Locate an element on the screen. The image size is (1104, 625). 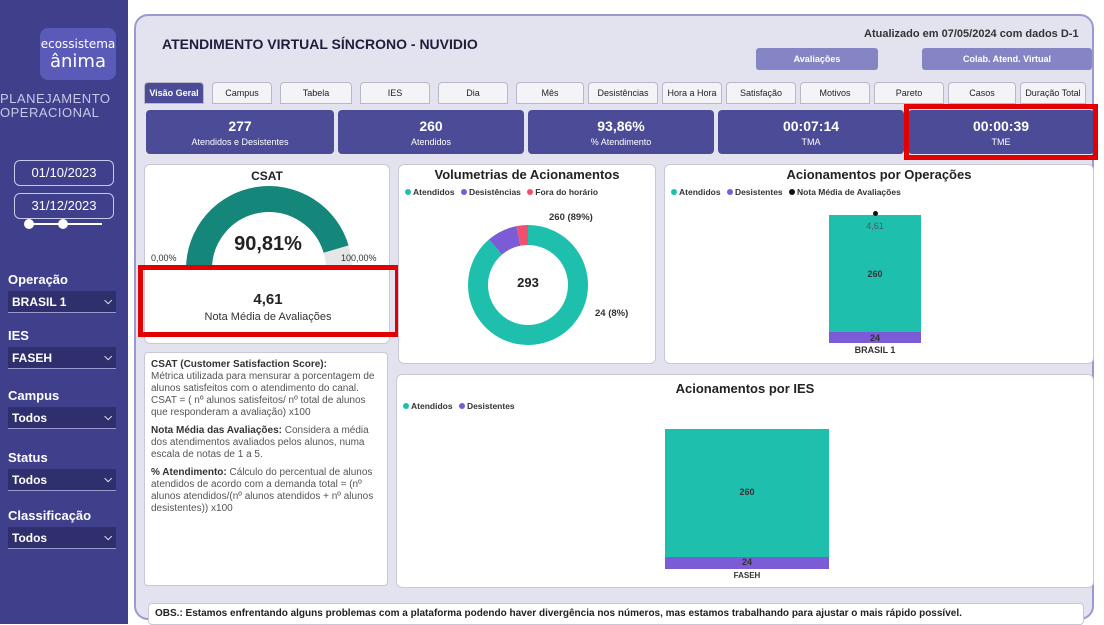
kpi-tma: 00:07:14 TMA is located at coordinates (811, 132).